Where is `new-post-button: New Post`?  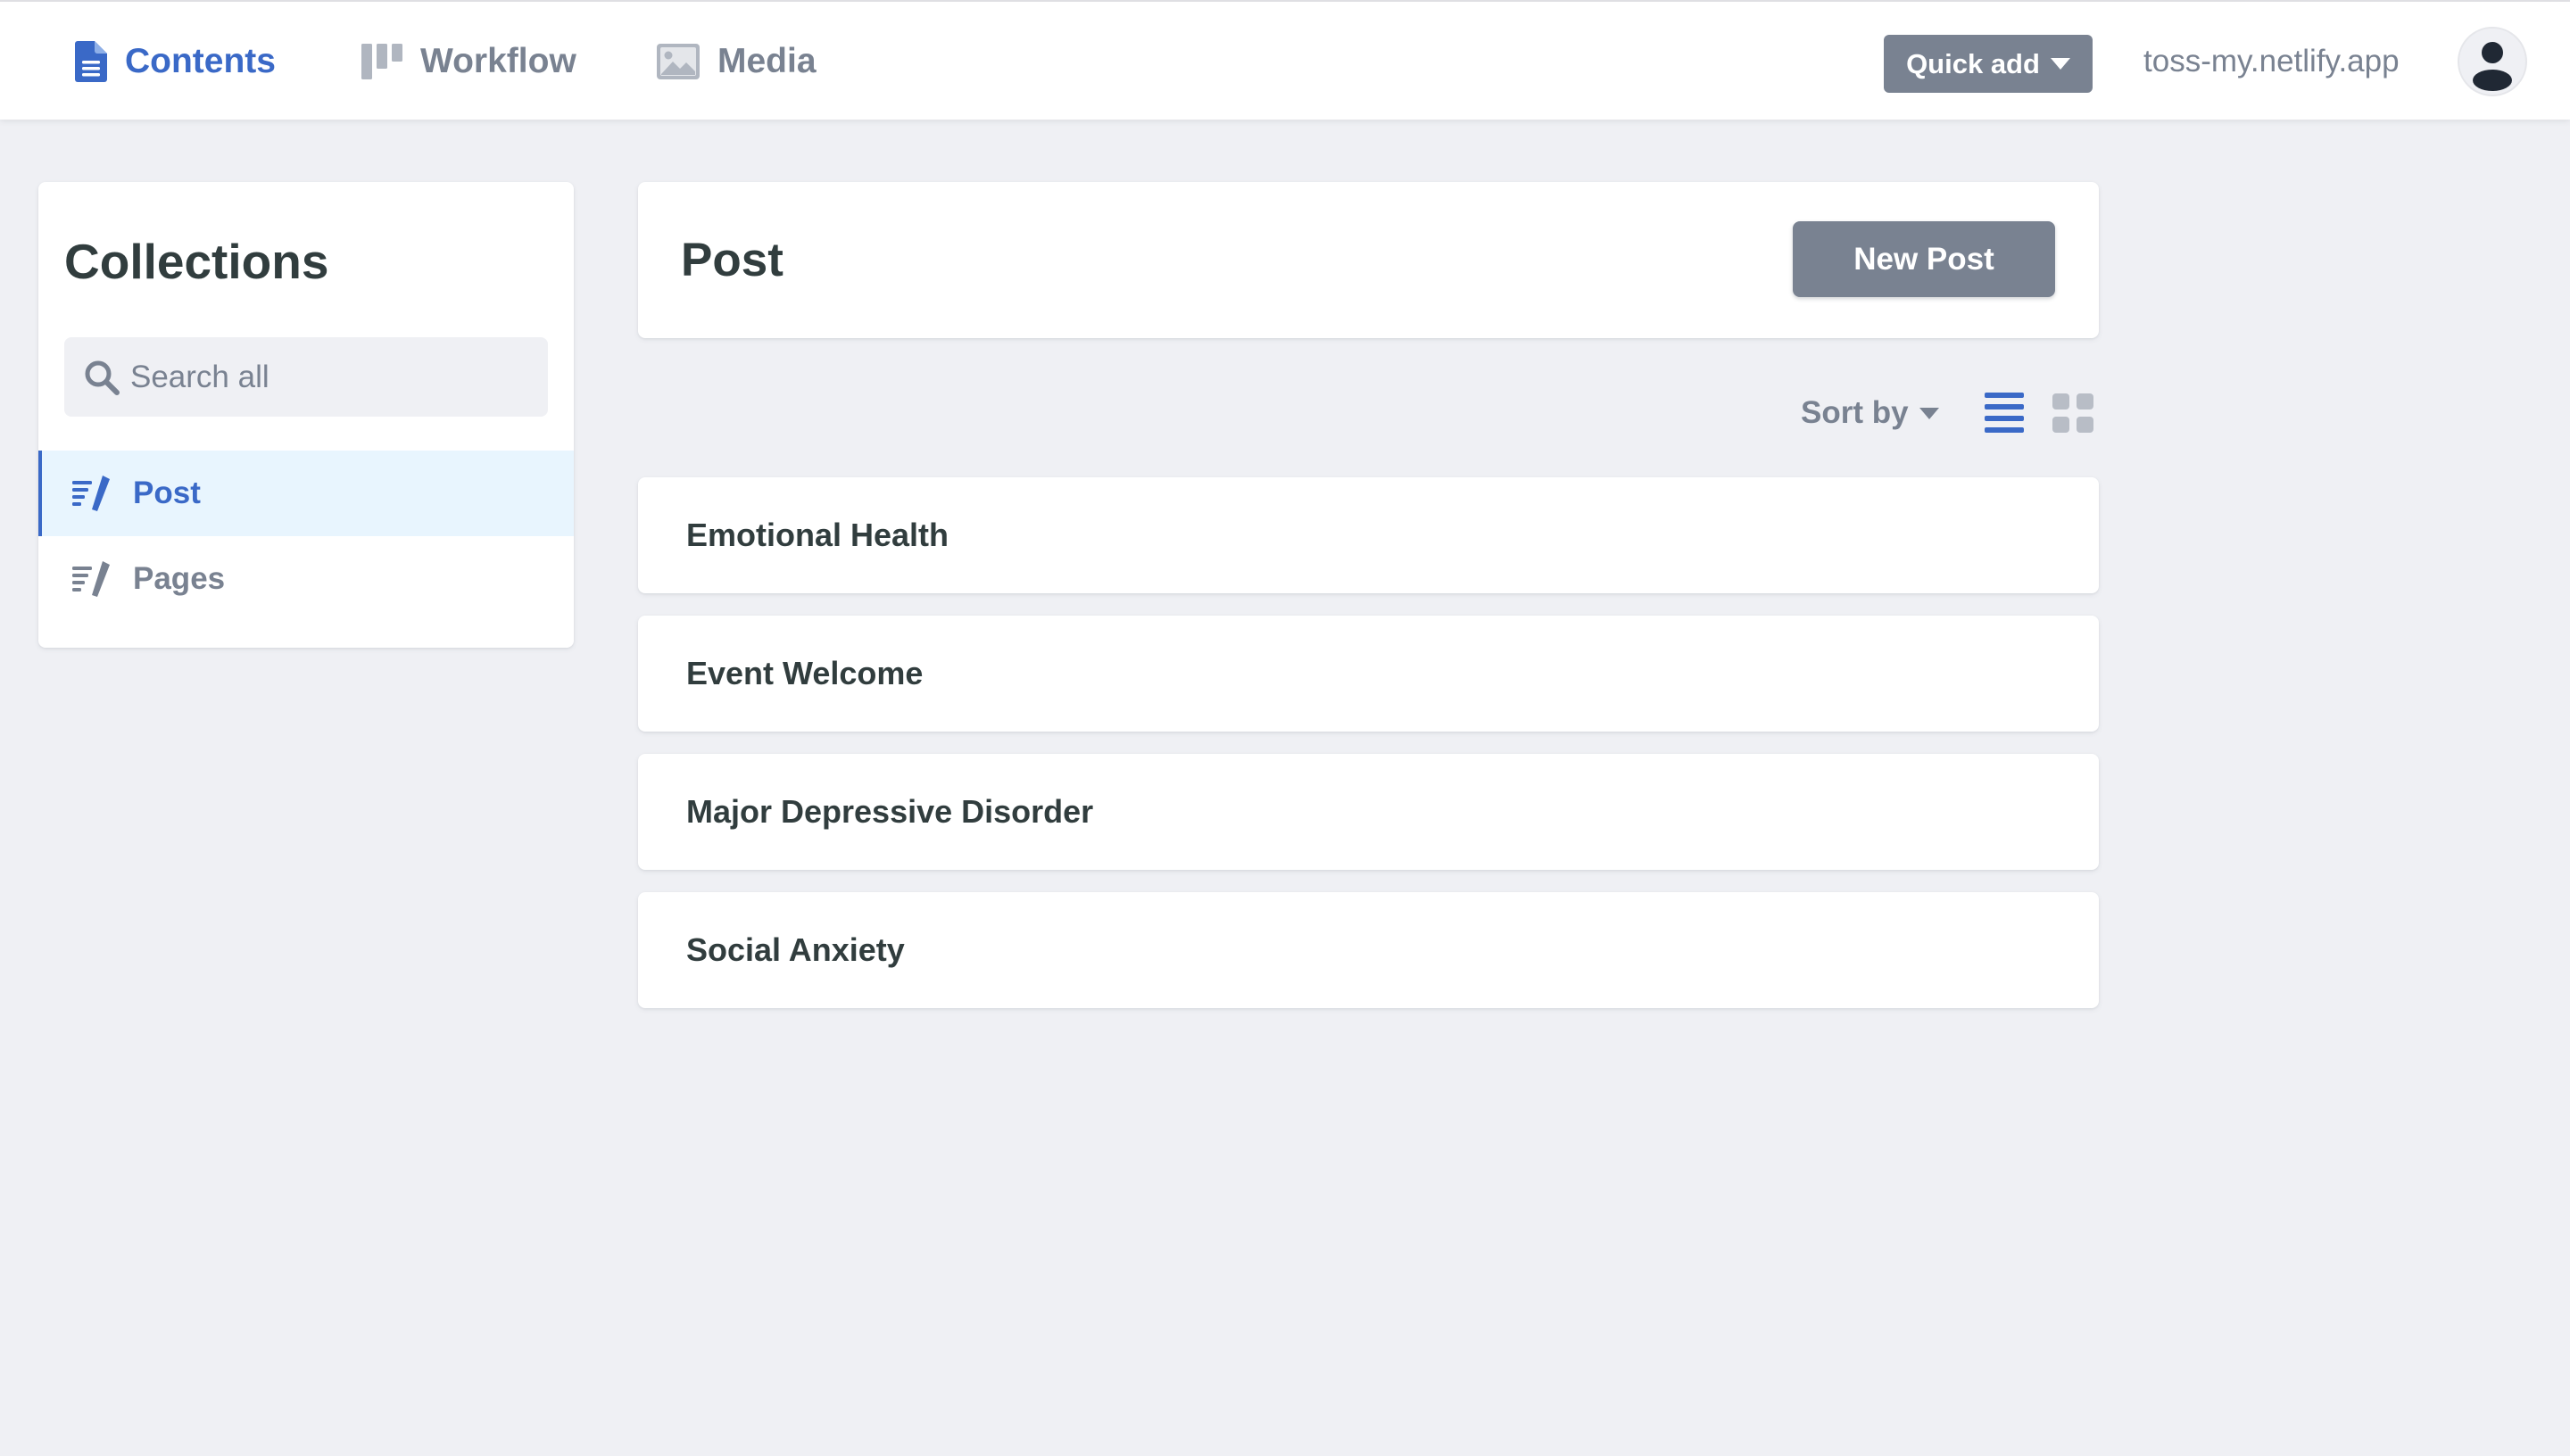
new-post-button: New Post is located at coordinates (1924, 259).